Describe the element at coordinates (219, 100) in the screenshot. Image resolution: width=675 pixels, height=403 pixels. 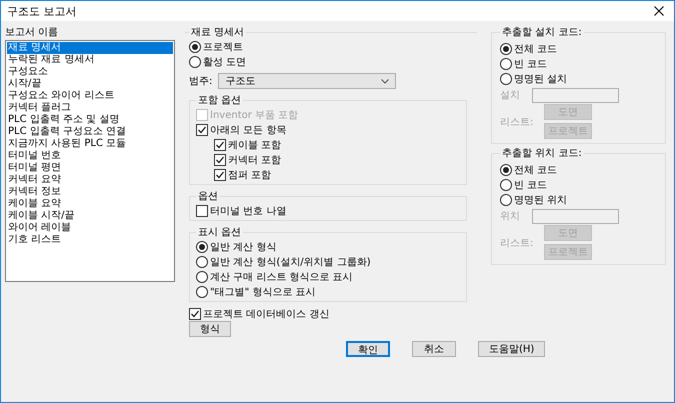
I see `group-title: 포함 옵션` at that location.